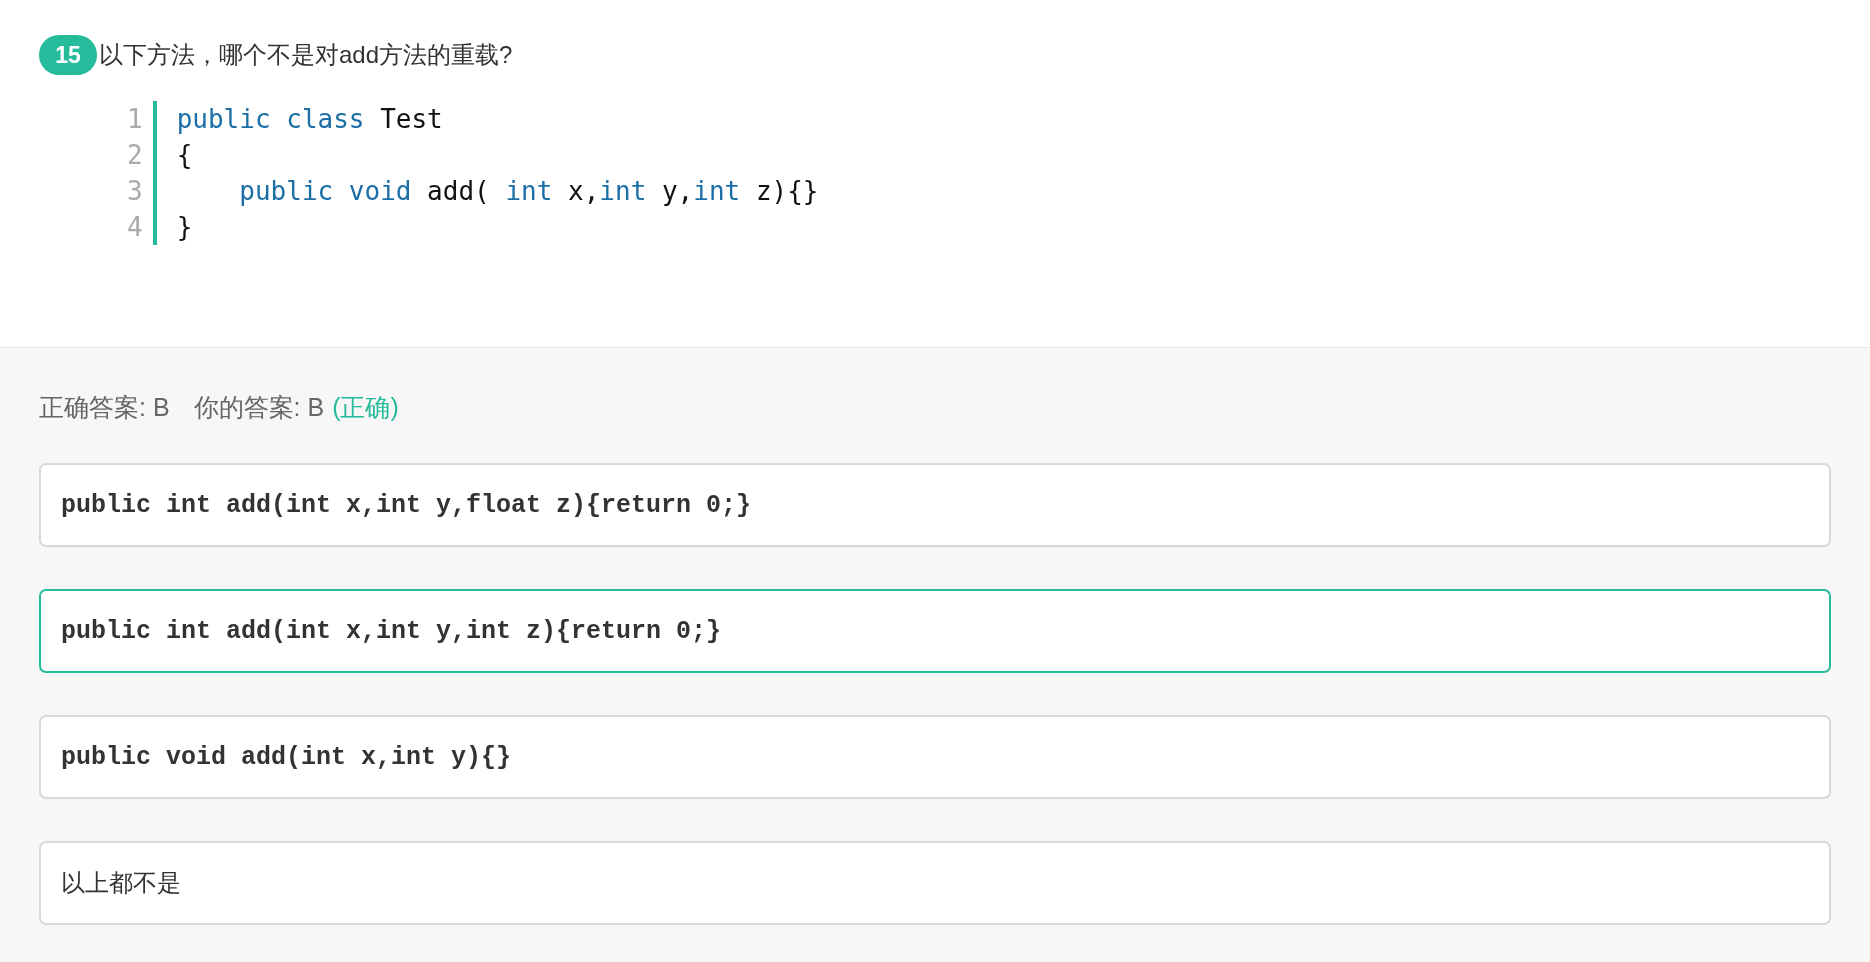 This screenshot has height=962, width=1870. Describe the element at coordinates (135, 191) in the screenshot. I see `line-number: 3` at that location.